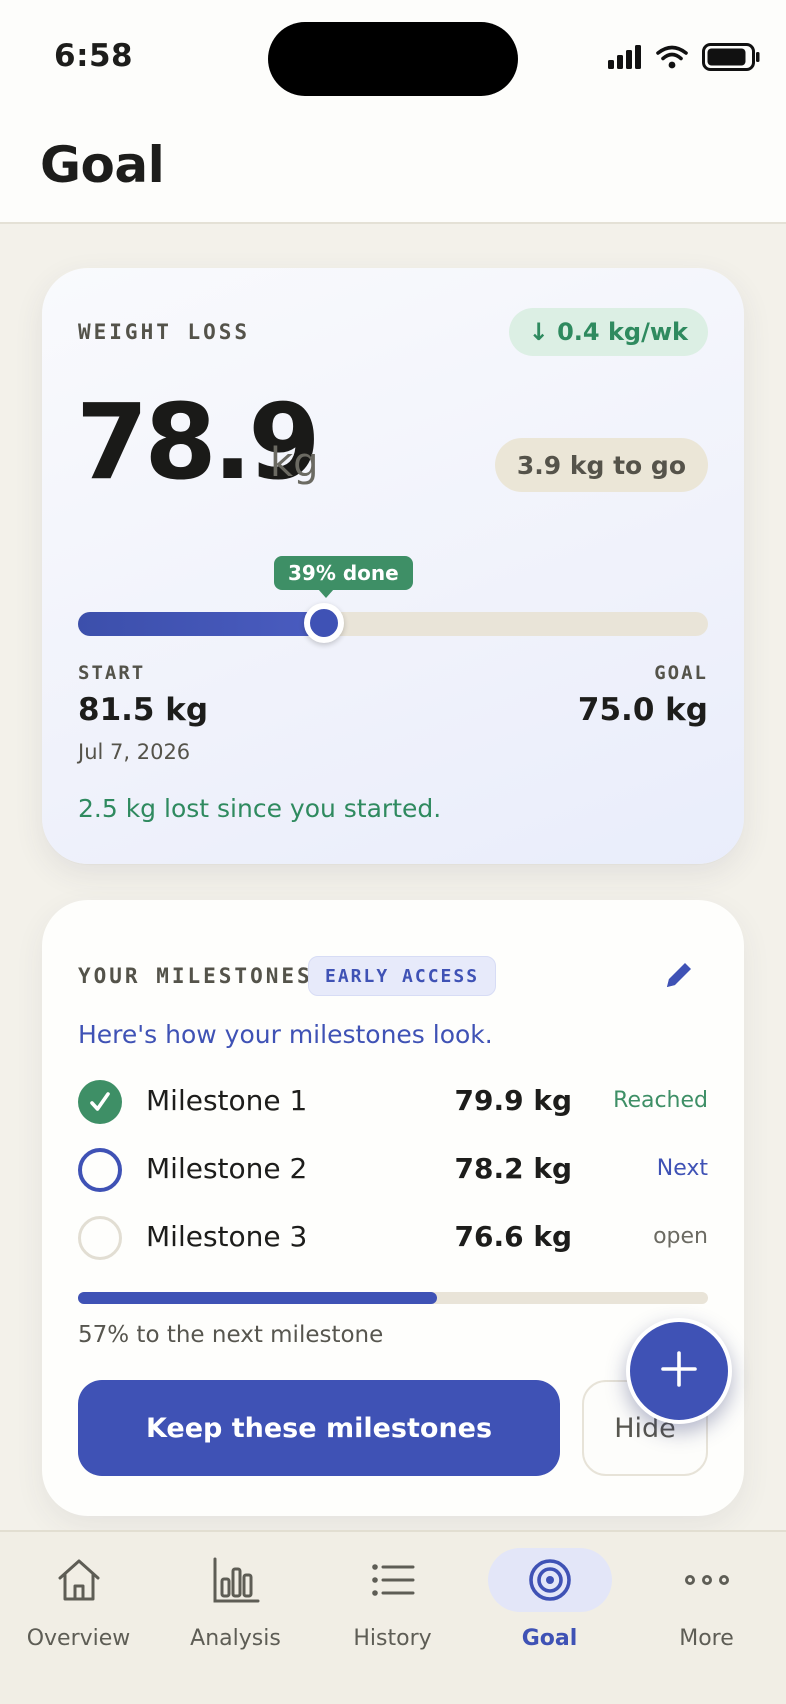  What do you see at coordinates (549, 1638) in the screenshot?
I see `nav-label-goal: Goal` at bounding box center [549, 1638].